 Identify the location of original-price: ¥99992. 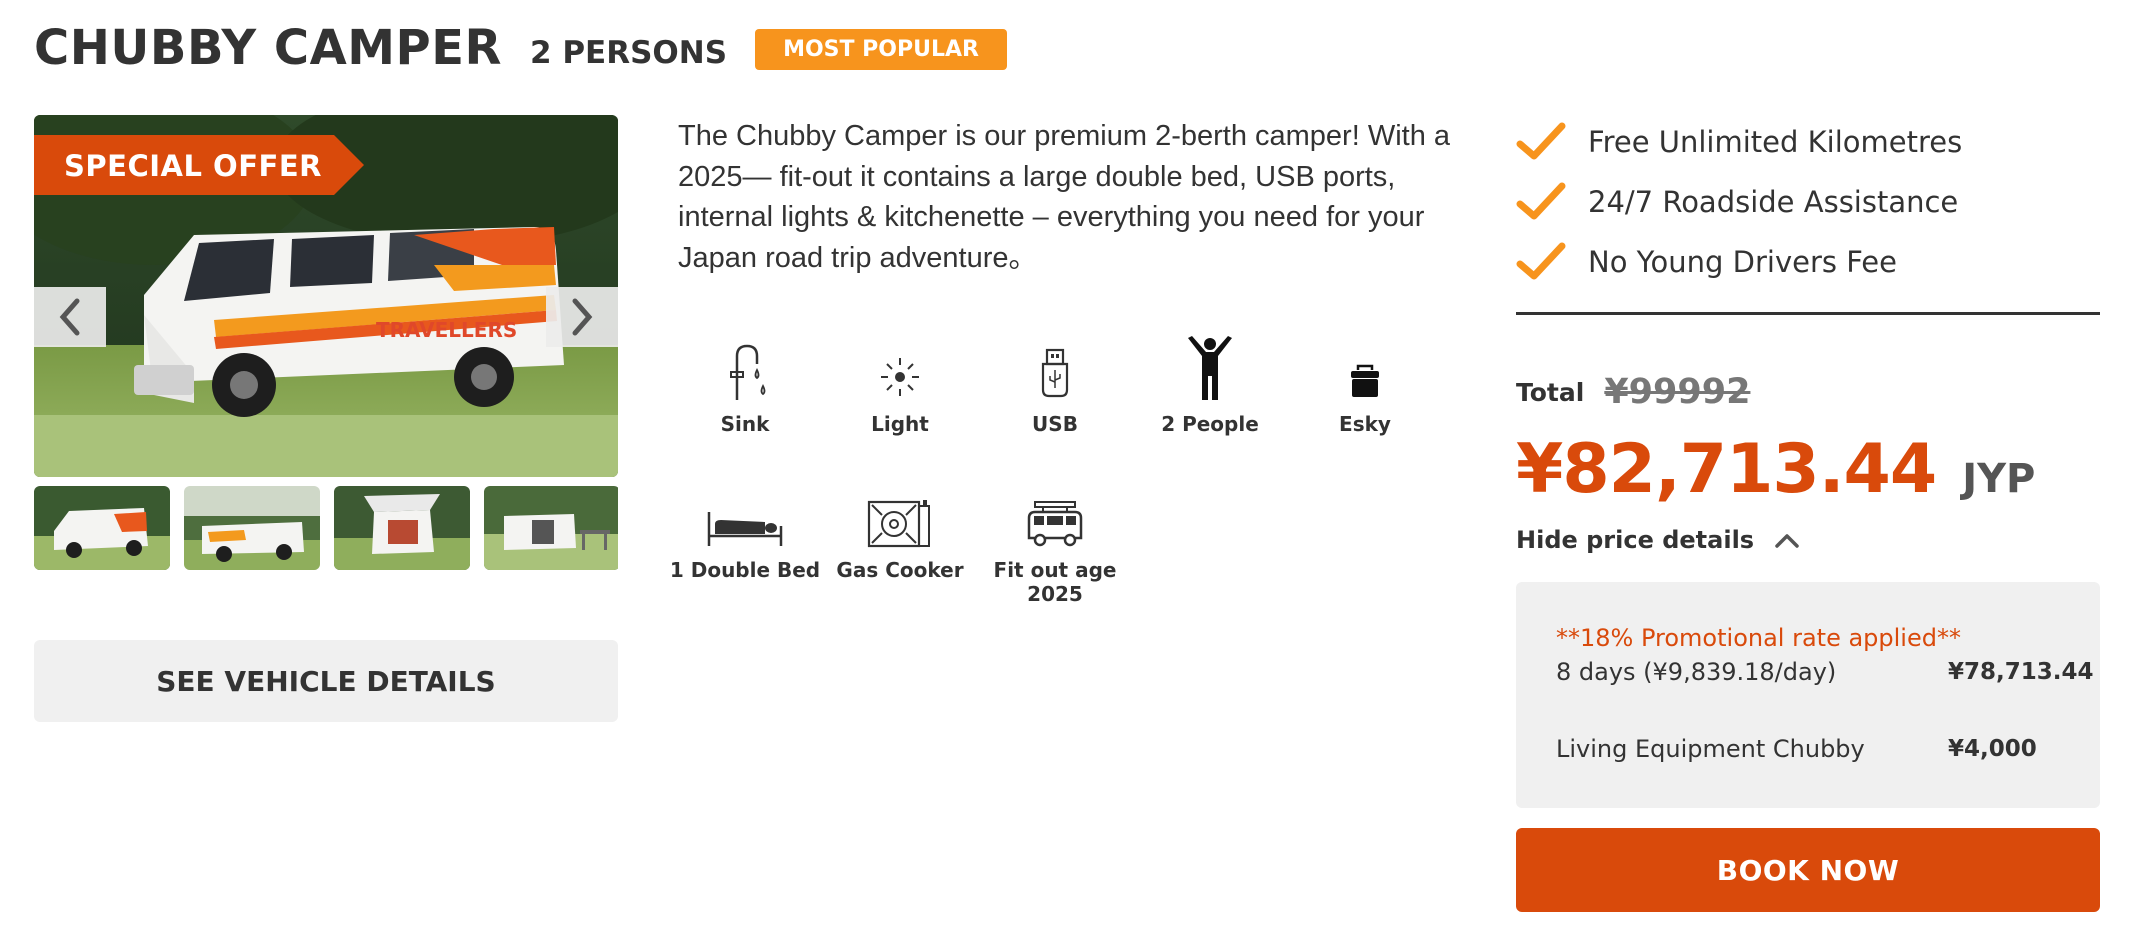
(1677, 392).